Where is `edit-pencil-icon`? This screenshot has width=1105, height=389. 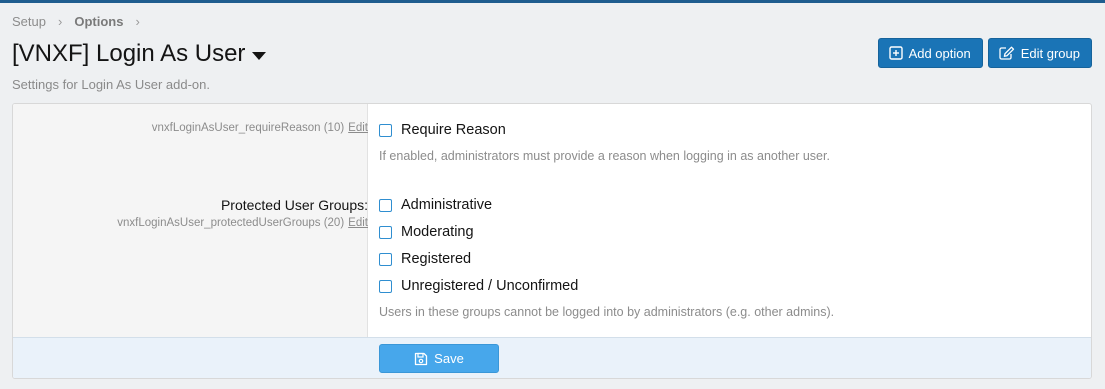 edit-pencil-icon is located at coordinates (1006, 53).